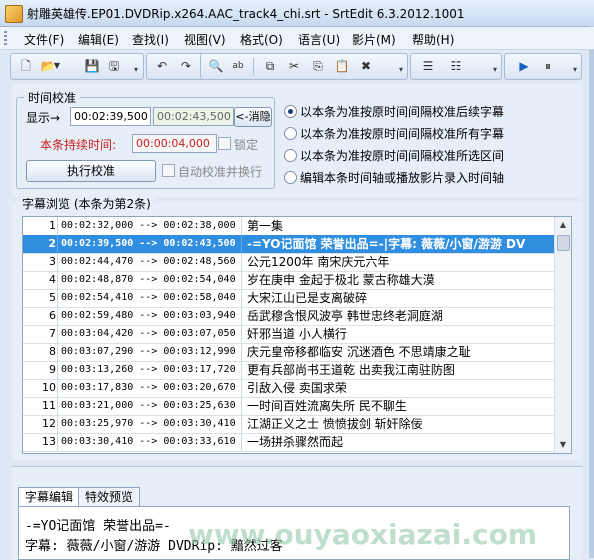 The width and height of the screenshot is (594, 560). I want to click on save-icon: 💾, so click(92, 66).